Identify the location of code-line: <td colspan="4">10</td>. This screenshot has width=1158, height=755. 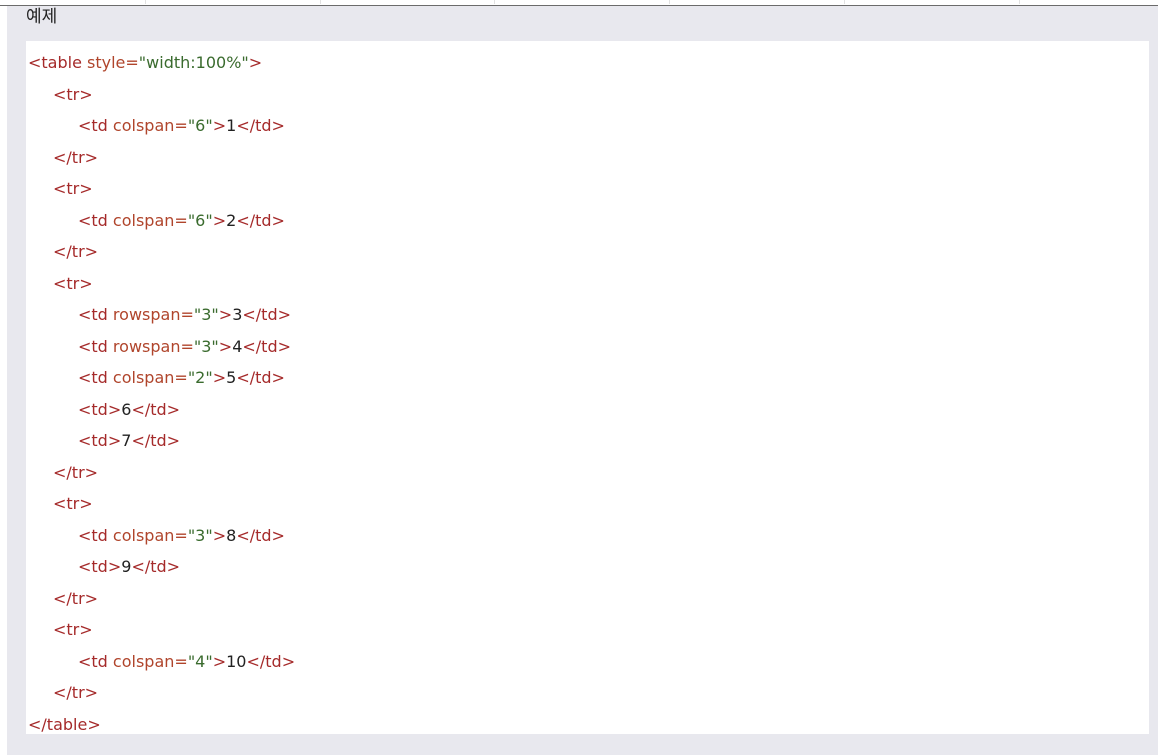
(186, 662).